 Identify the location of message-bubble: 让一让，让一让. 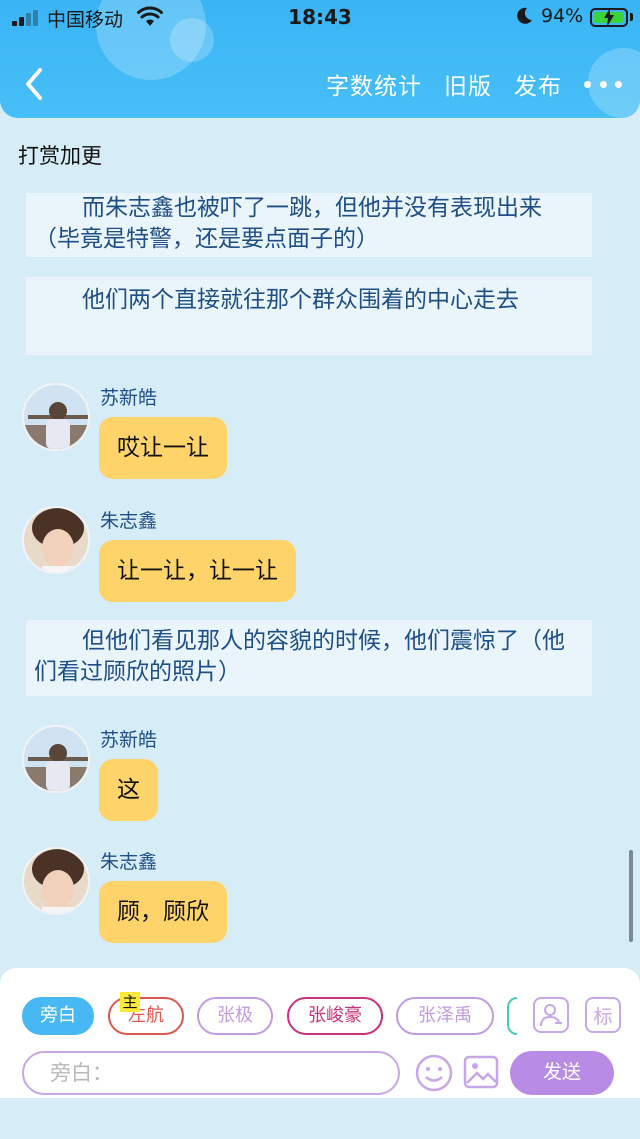
(197, 571).